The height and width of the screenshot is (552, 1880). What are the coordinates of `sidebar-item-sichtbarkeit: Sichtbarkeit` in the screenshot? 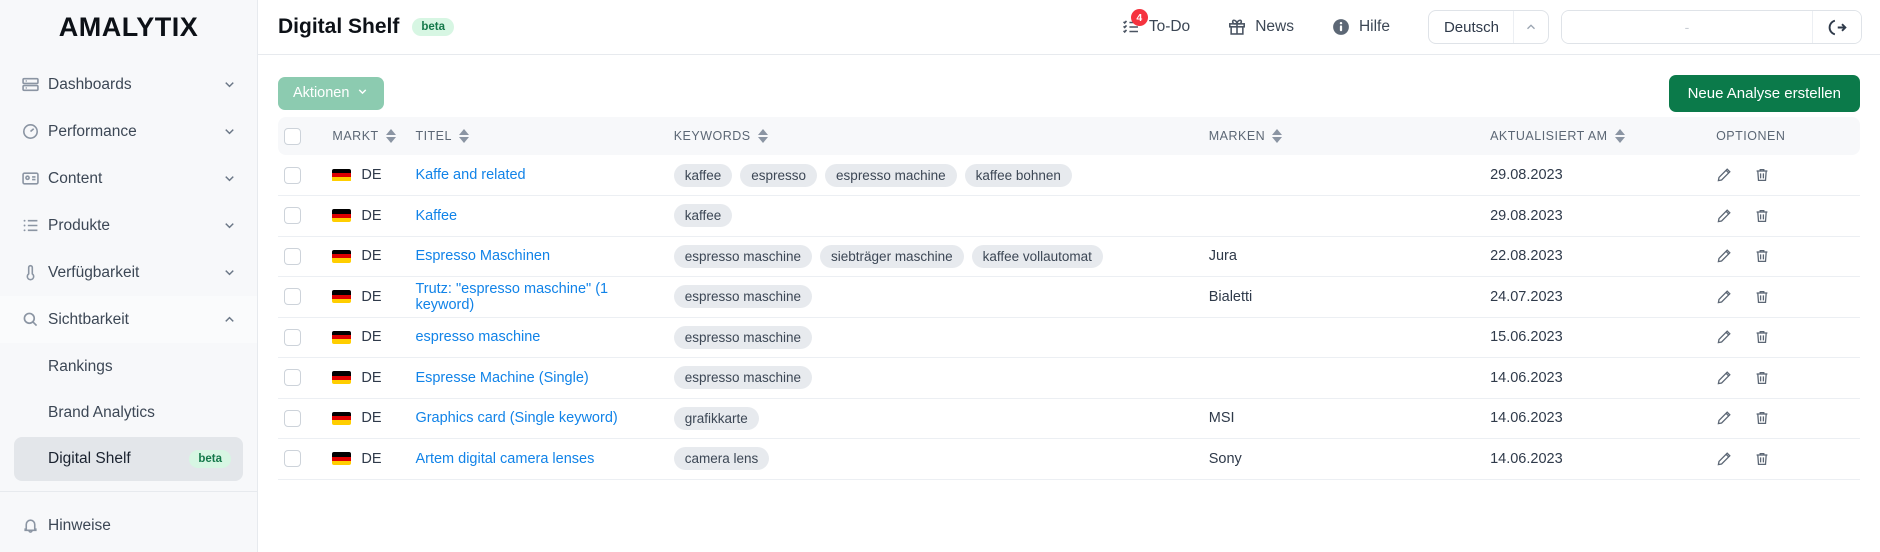 It's located at (128, 319).